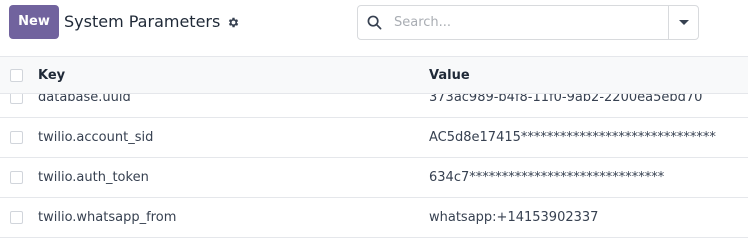 This screenshot has width=748, height=246. I want to click on chevron-down-icon, so click(683, 22).